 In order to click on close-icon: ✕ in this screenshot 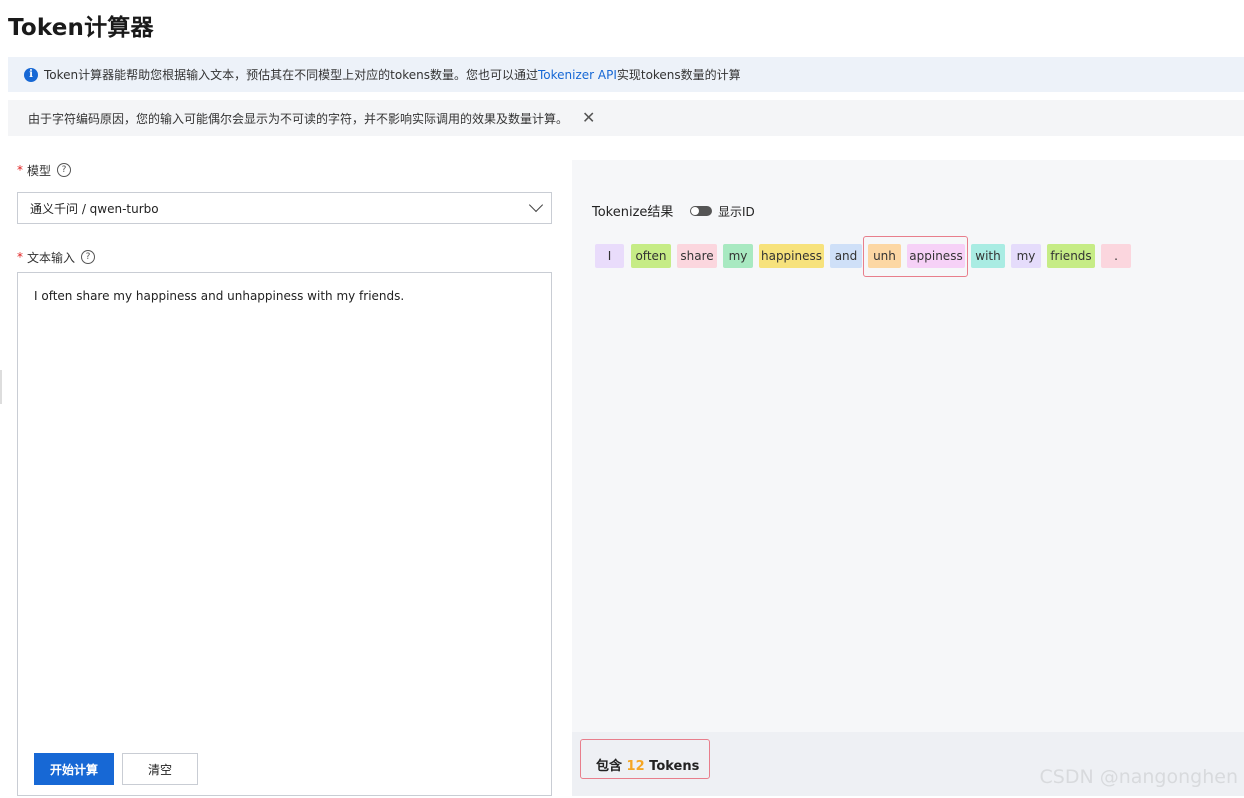, I will do `click(588, 118)`.